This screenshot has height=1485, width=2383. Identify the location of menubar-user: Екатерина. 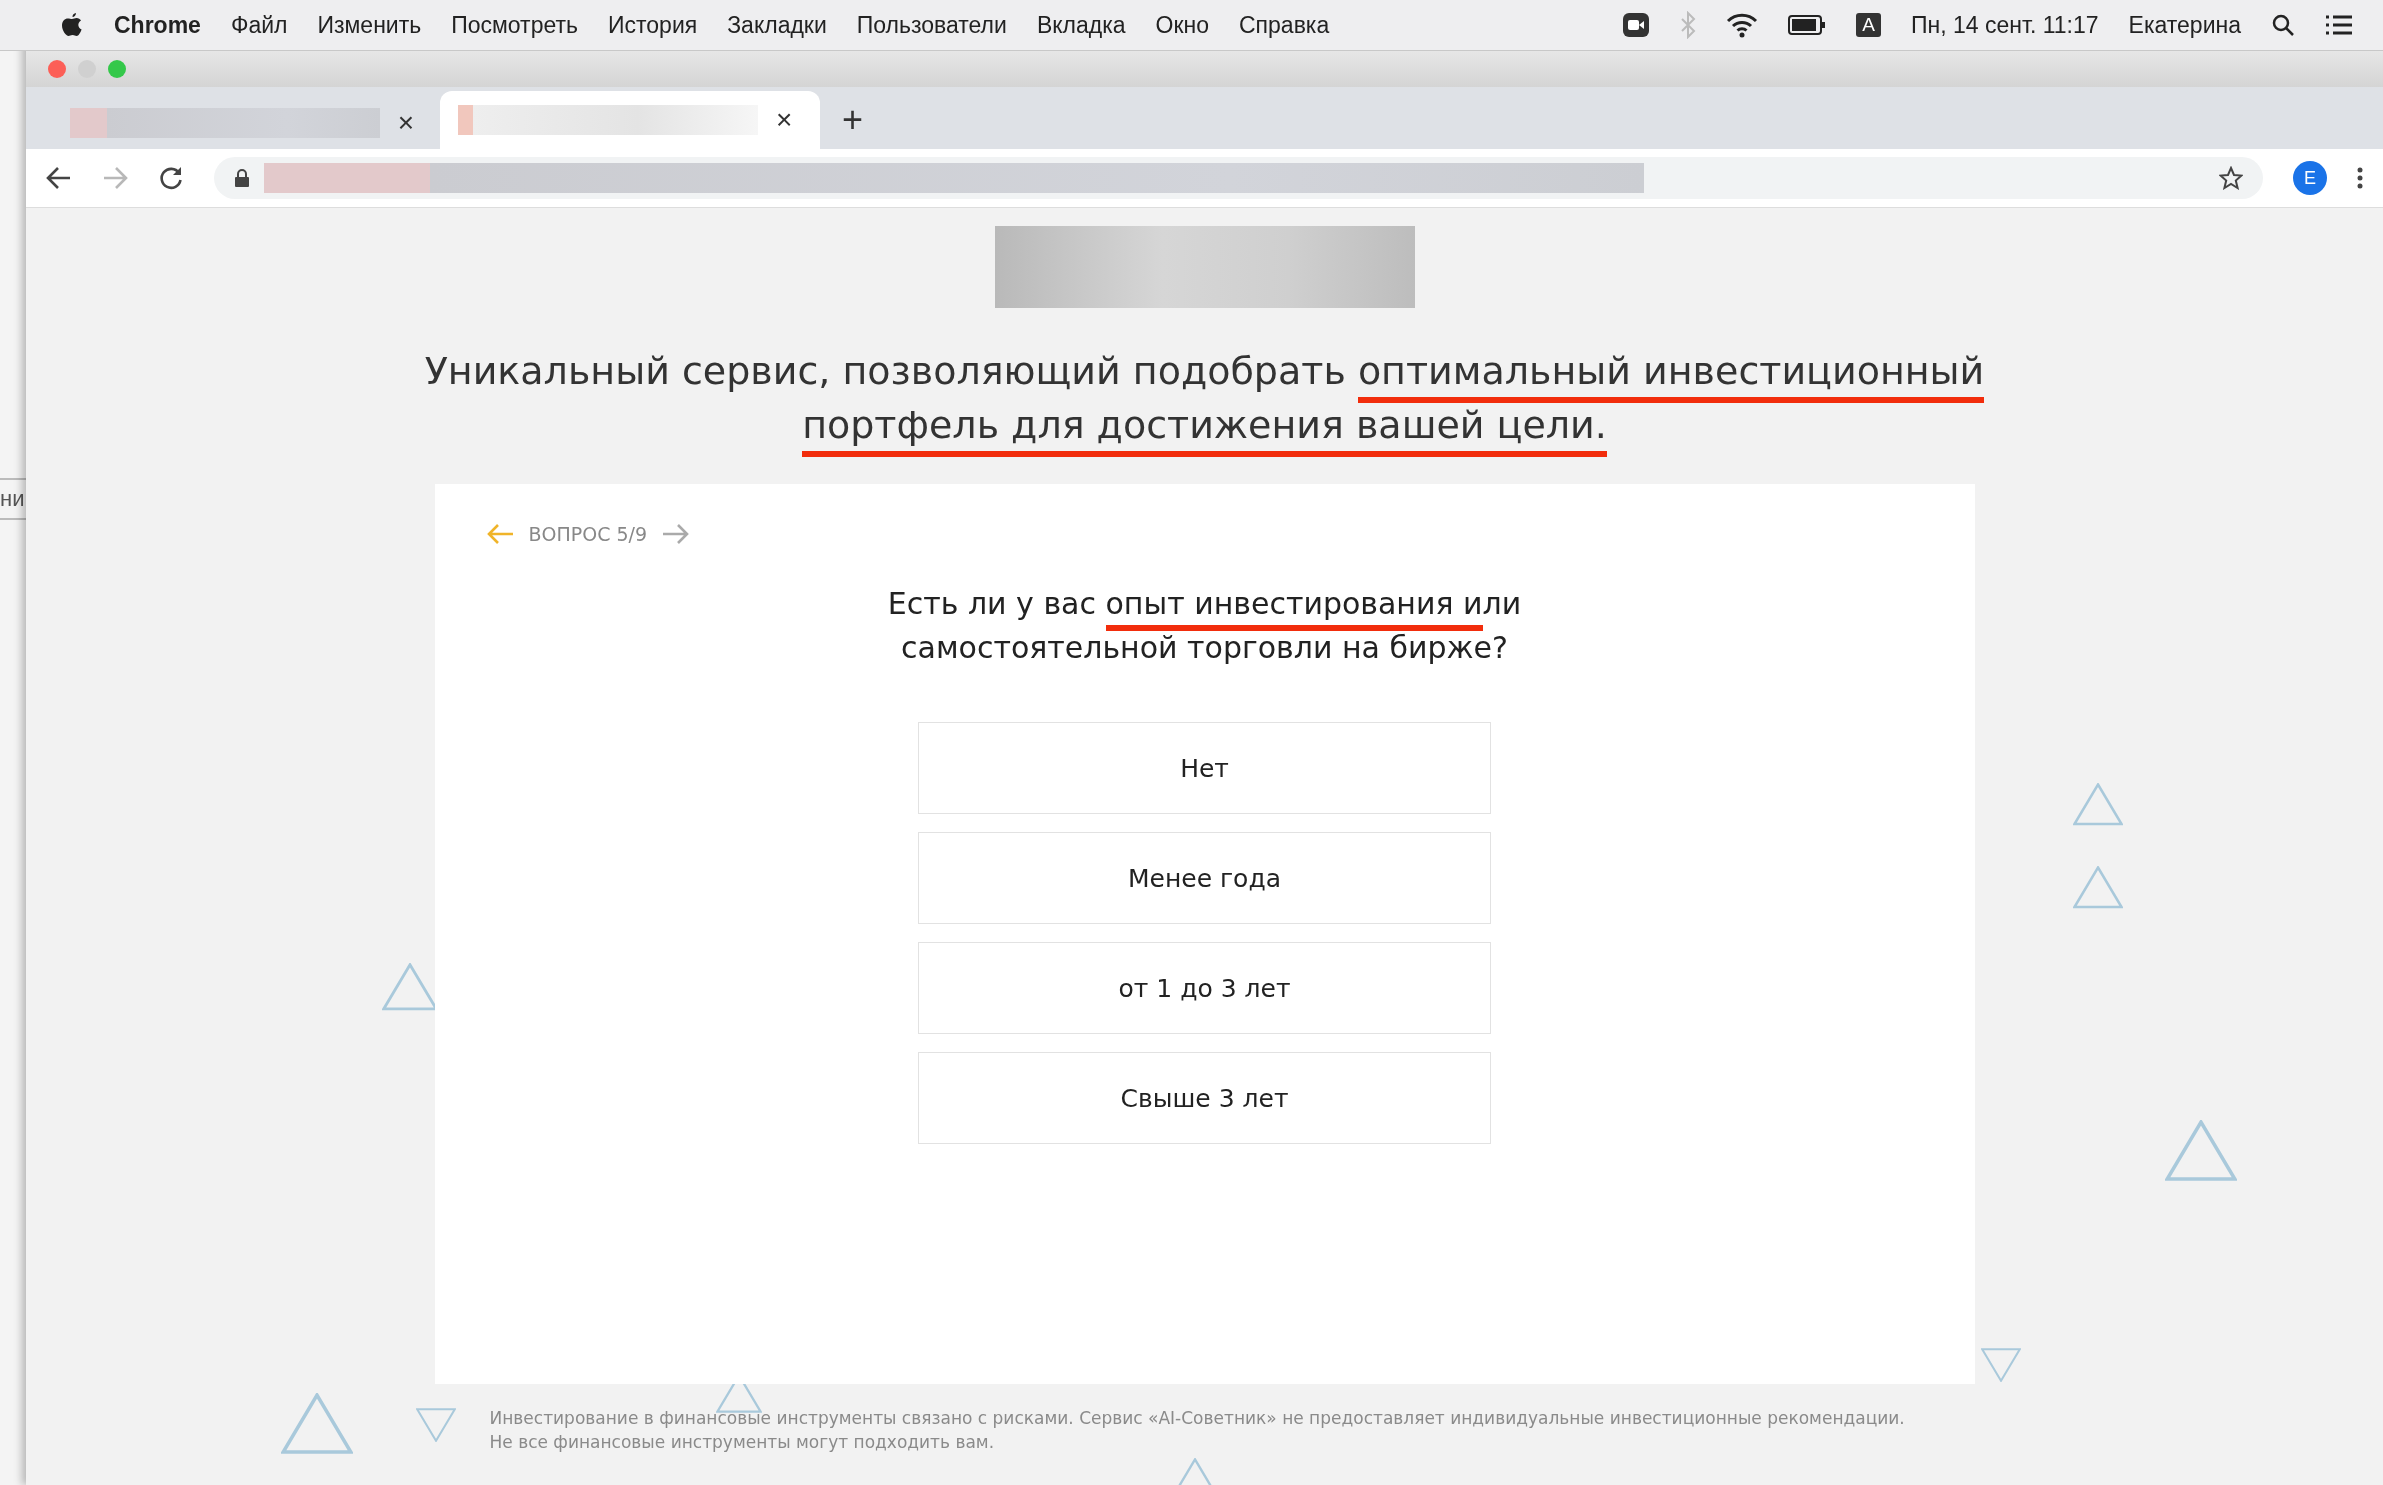
(2184, 25).